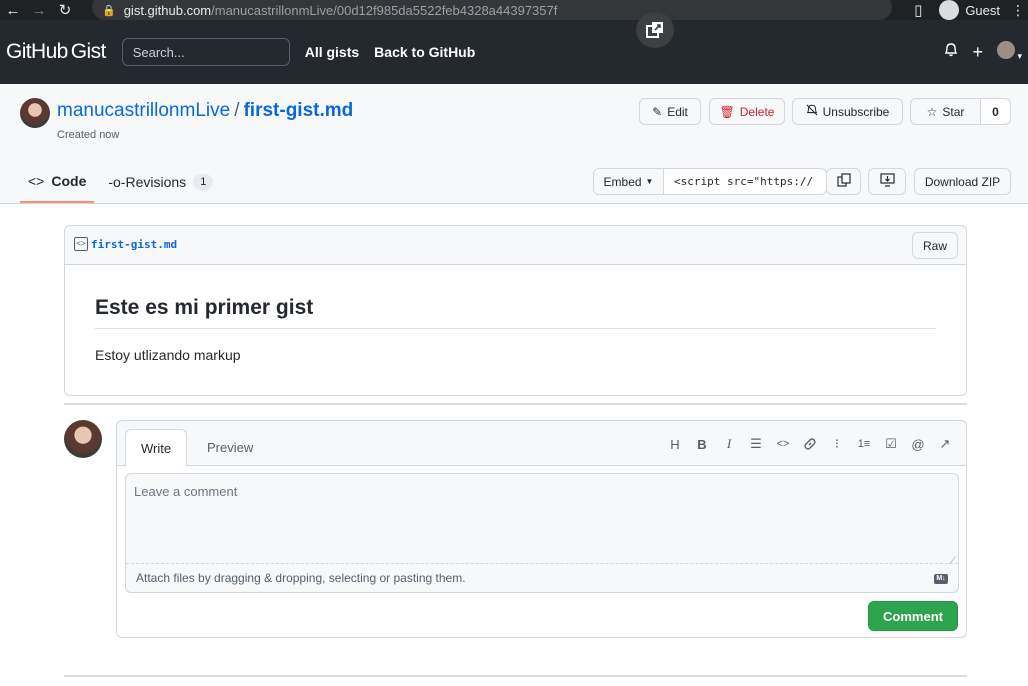  Describe the element at coordinates (847, 111) in the screenshot. I see `unsubscribe-button: Unsubscribe` at that location.